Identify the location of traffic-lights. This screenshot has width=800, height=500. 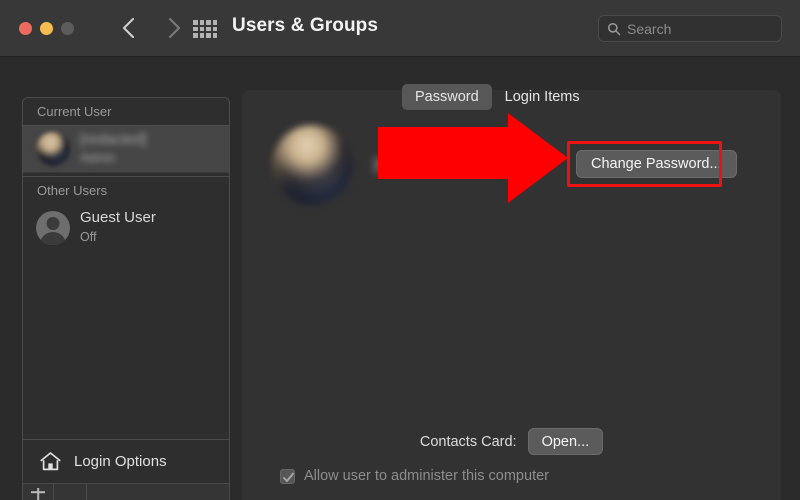
(46, 28).